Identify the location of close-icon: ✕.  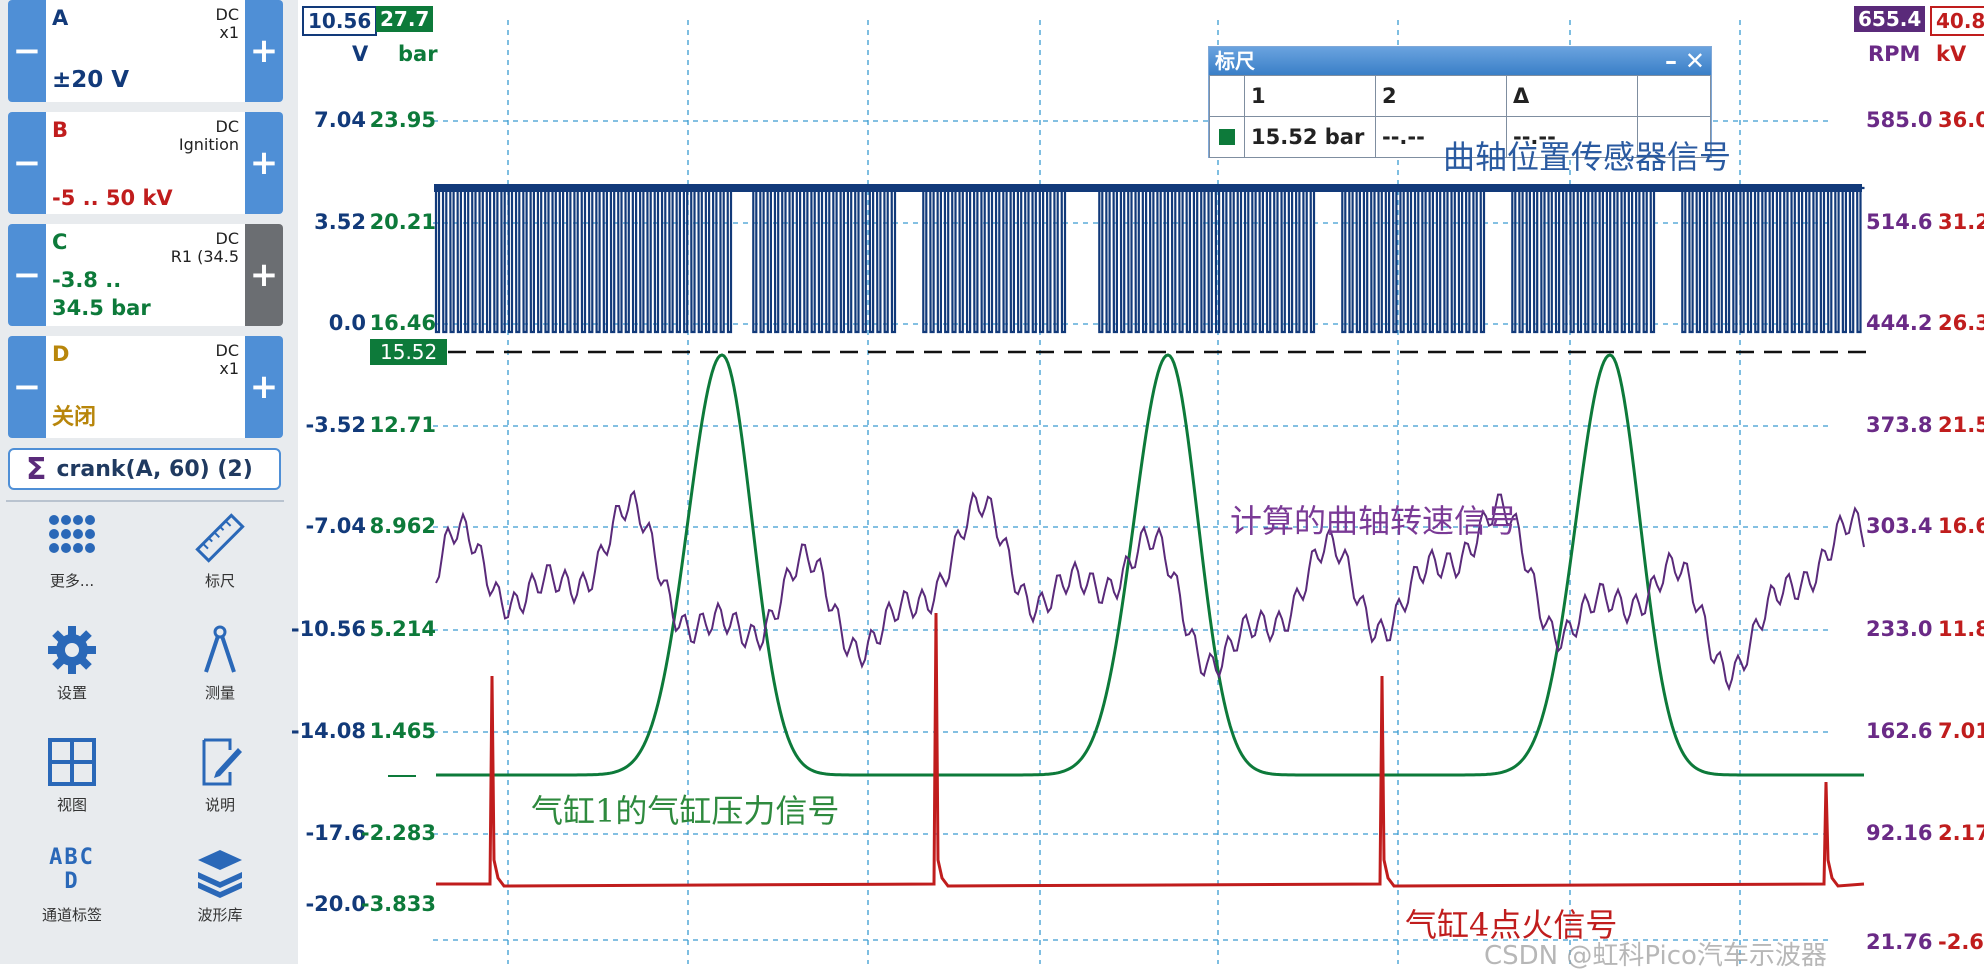
(1695, 61).